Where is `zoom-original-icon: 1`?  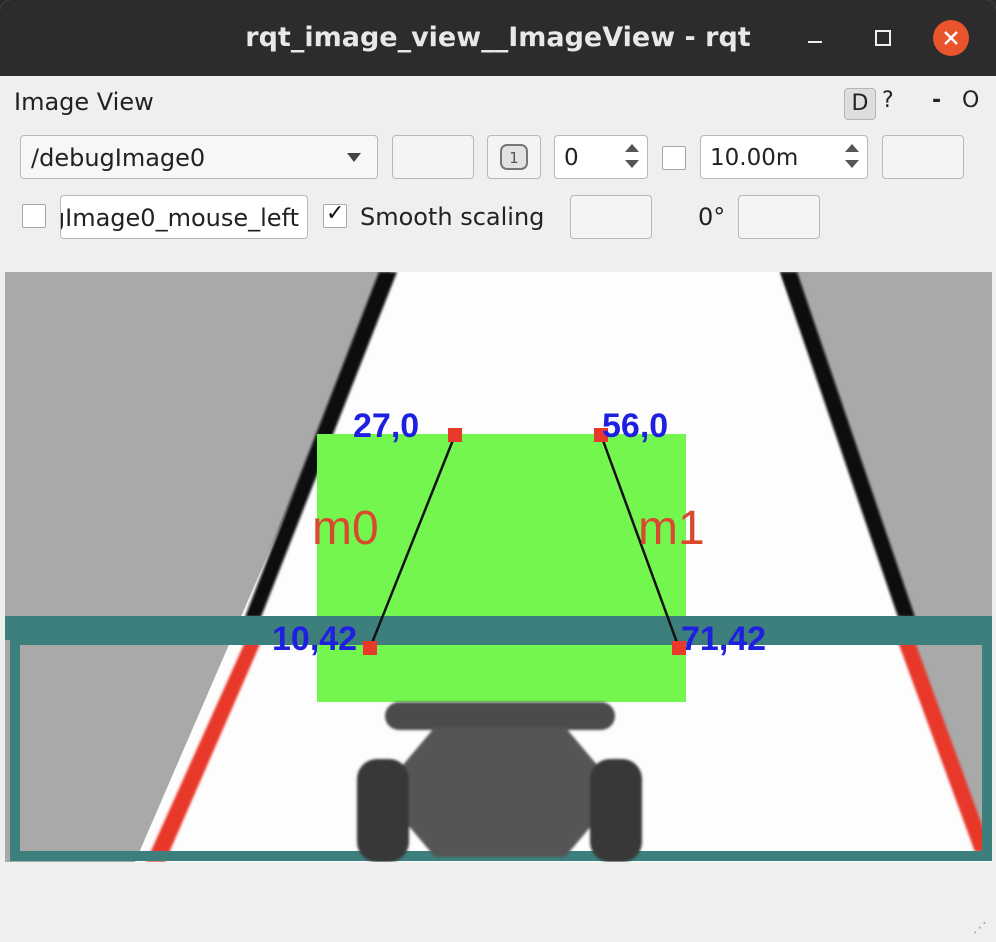
zoom-original-icon: 1 is located at coordinates (514, 157).